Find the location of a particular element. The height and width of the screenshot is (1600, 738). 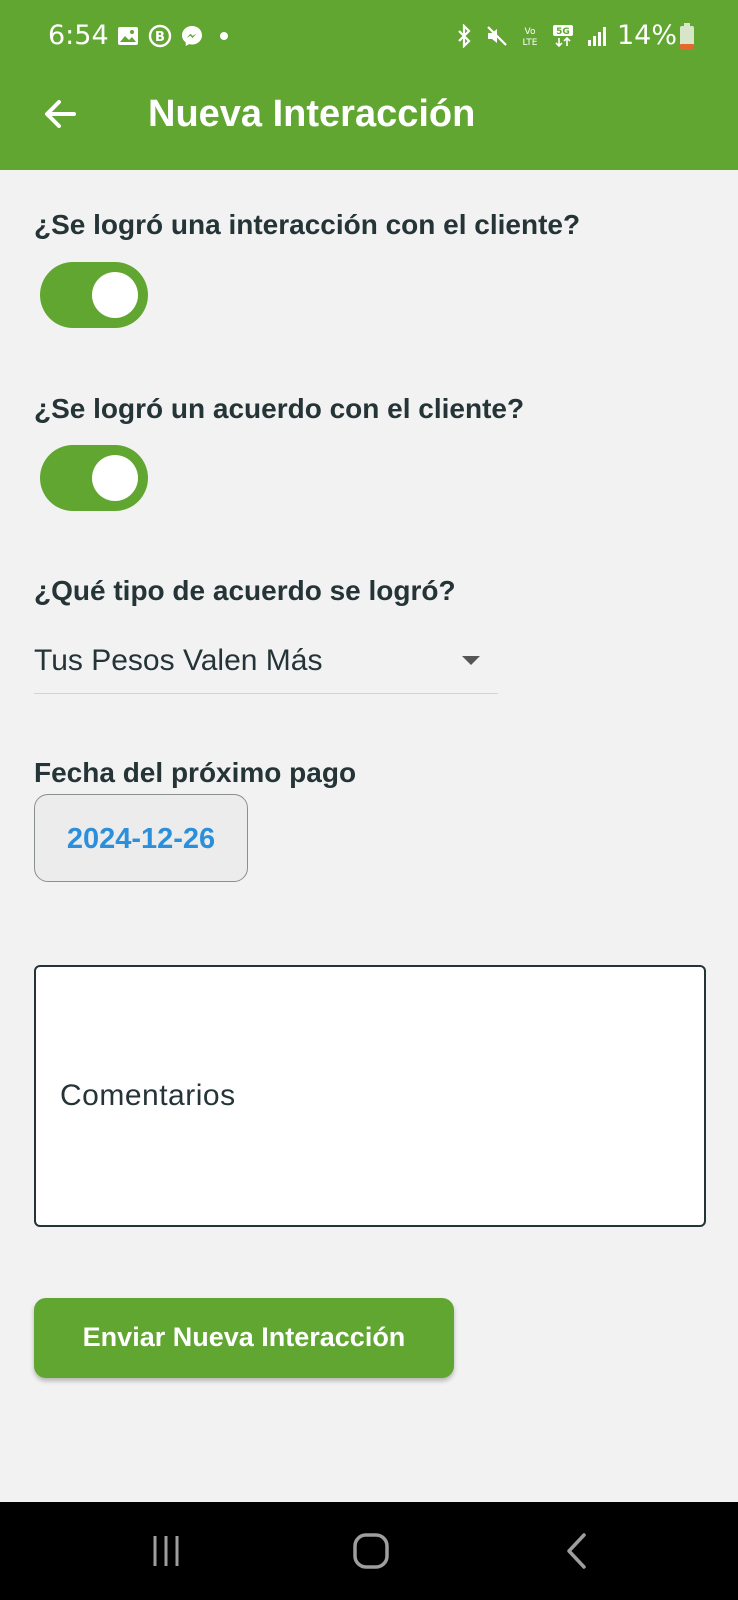

agreement-toggle is located at coordinates (94, 478).